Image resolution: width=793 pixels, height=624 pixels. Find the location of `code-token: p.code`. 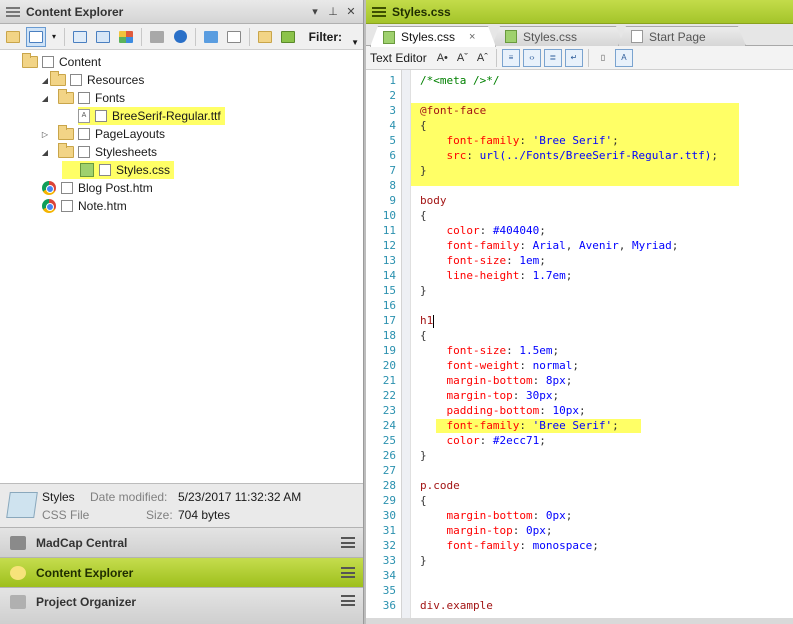

code-token: p.code is located at coordinates (440, 485).